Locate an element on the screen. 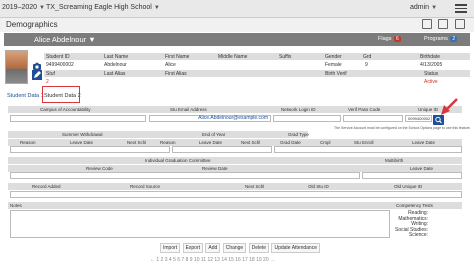 The width and height of the screenshot is (474, 265). header-middle-name: Middle Name is located at coordinates (233, 57).